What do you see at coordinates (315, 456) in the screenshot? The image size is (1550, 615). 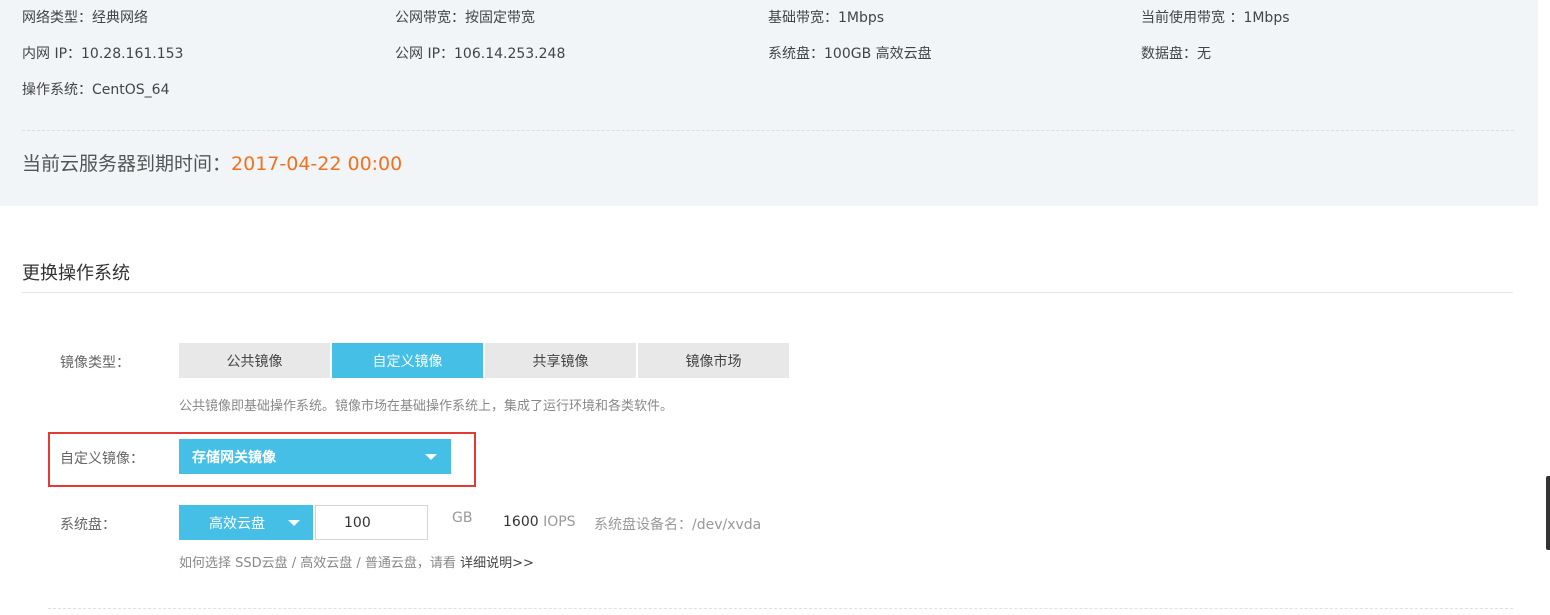 I see `custom-image-select: 存储网关镜像` at bounding box center [315, 456].